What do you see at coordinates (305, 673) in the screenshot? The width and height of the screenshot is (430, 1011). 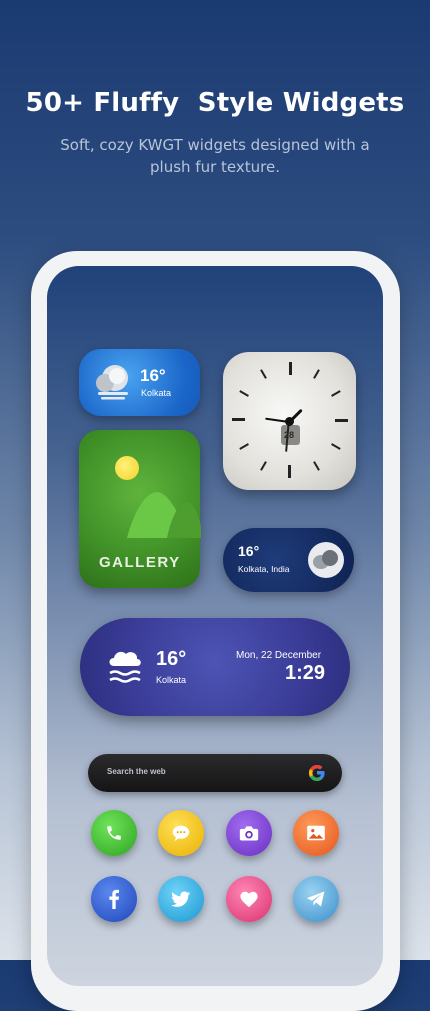 I see `weather-large-time: 1:29` at bounding box center [305, 673].